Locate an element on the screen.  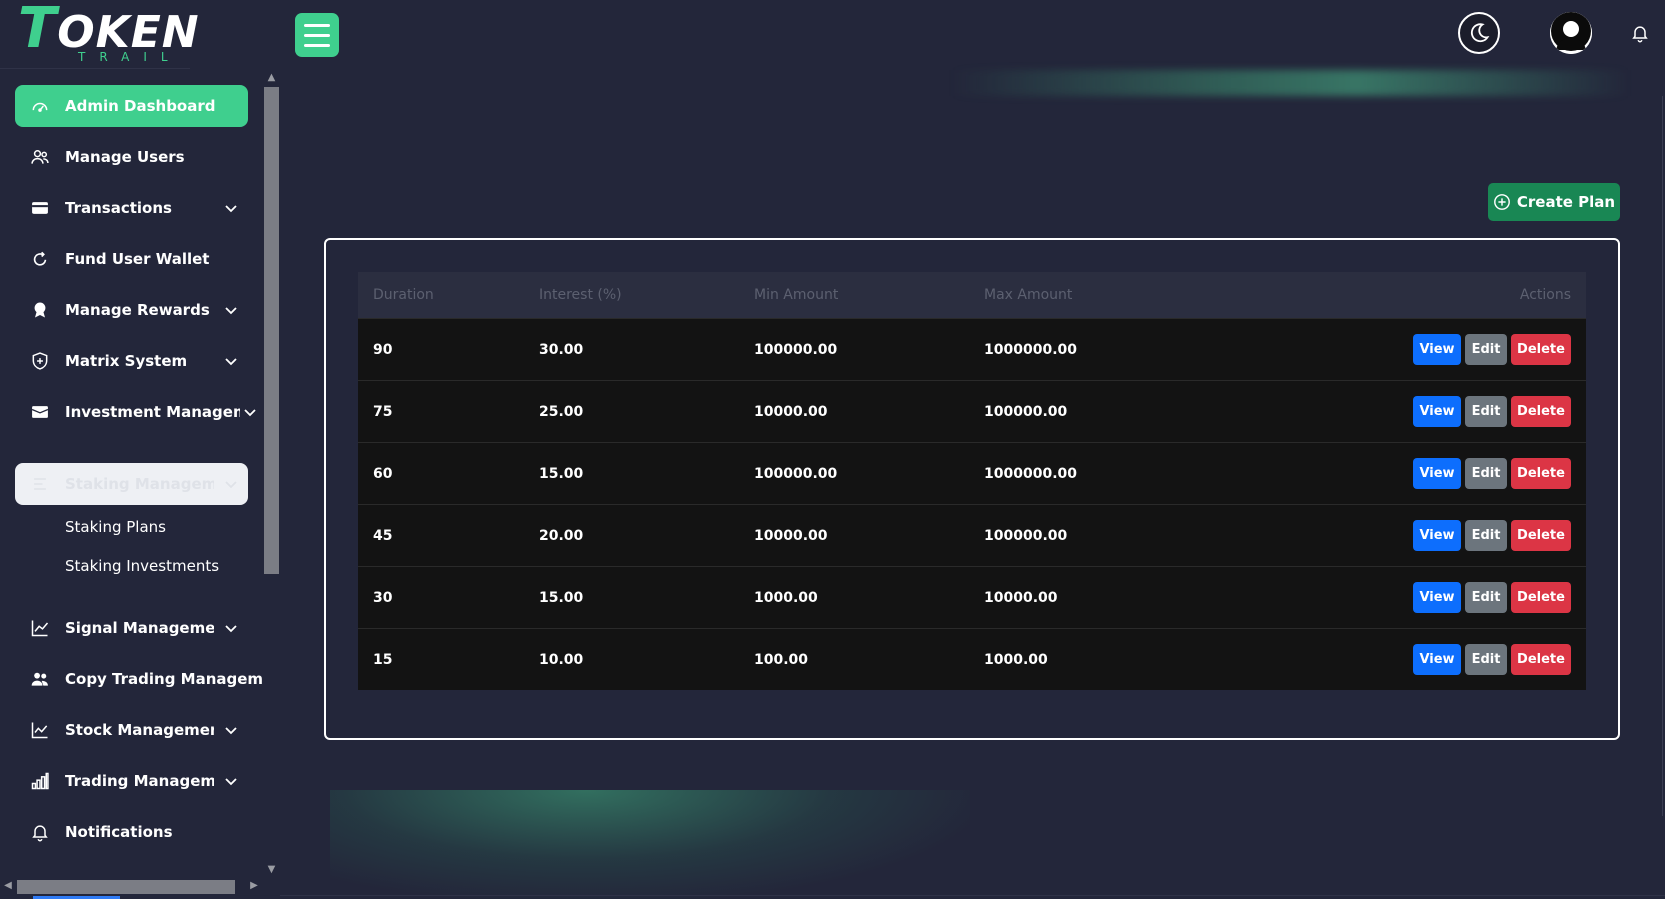
cell-min-amount: 10000.00 is located at coordinates (791, 411).